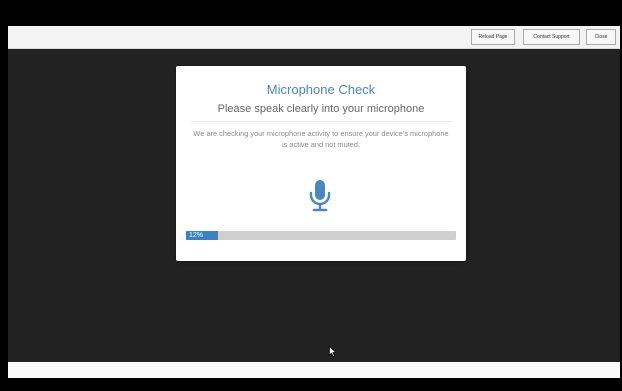 This screenshot has width=622, height=391. I want to click on close-button: Close, so click(601, 37).